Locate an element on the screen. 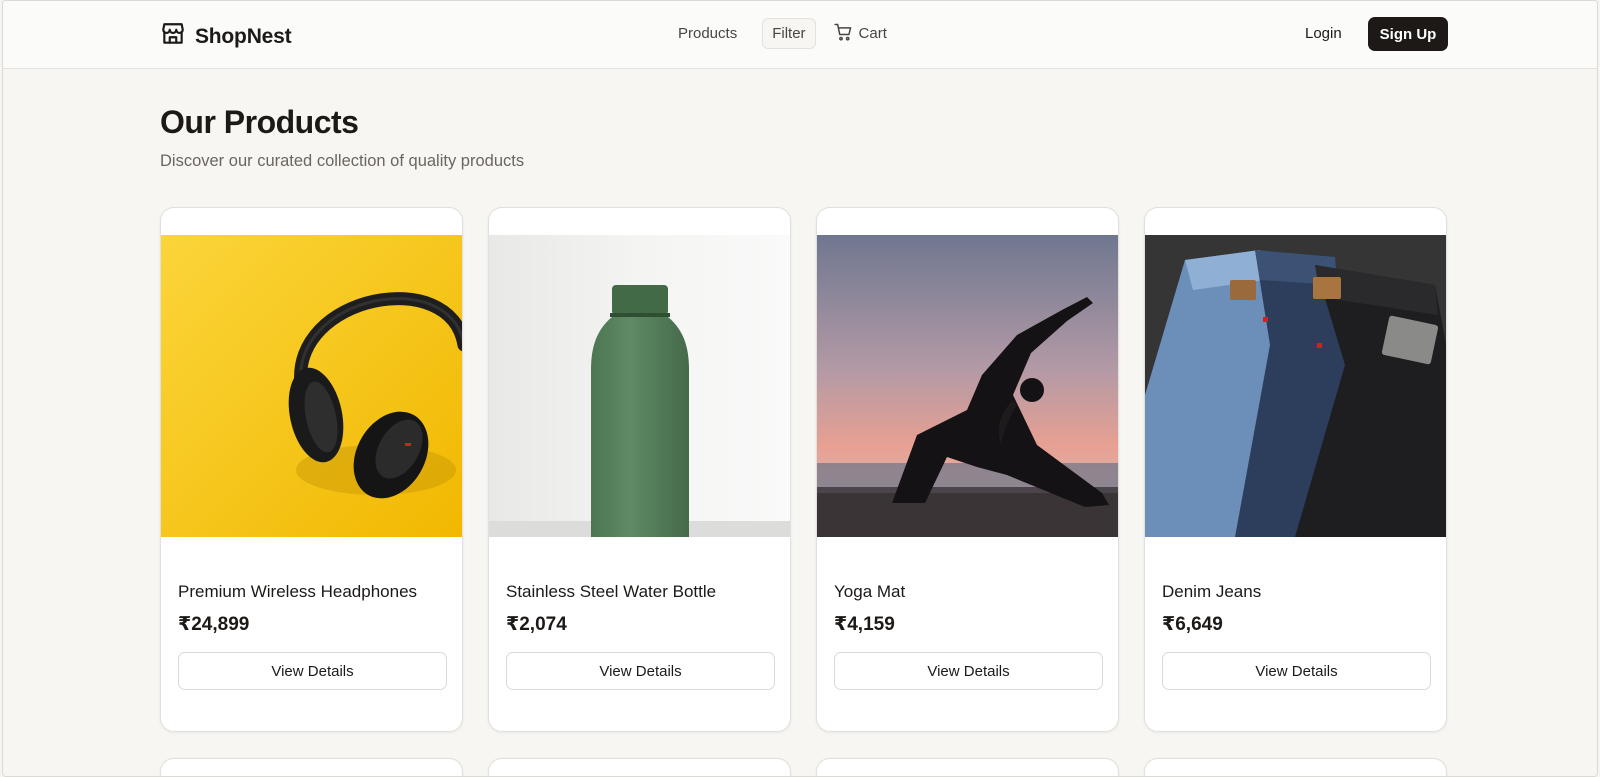  water-bottle-image is located at coordinates (639, 386).